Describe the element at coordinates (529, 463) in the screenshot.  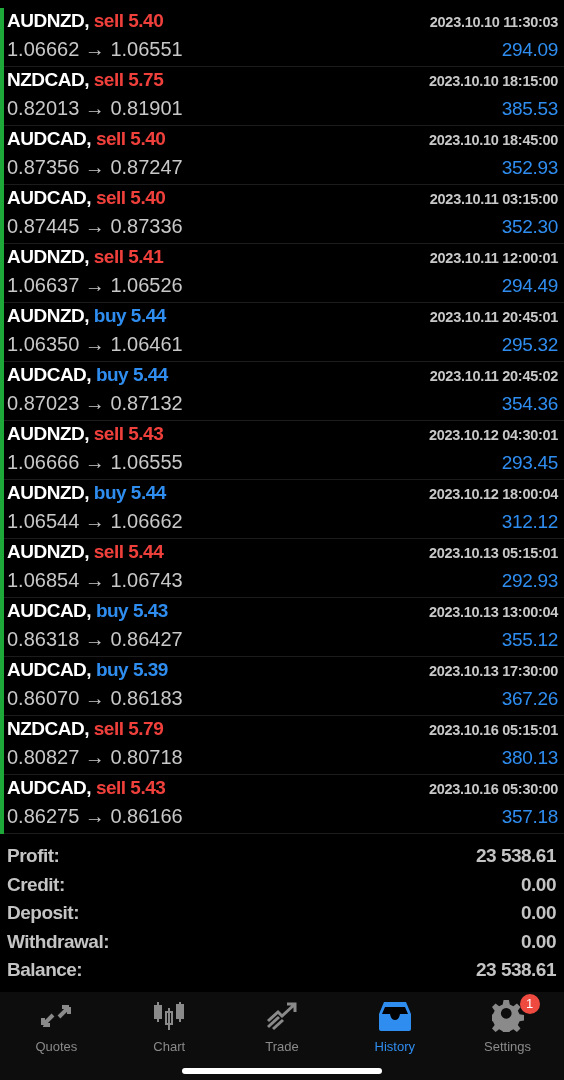
I see `profit-value: 293.45` at that location.